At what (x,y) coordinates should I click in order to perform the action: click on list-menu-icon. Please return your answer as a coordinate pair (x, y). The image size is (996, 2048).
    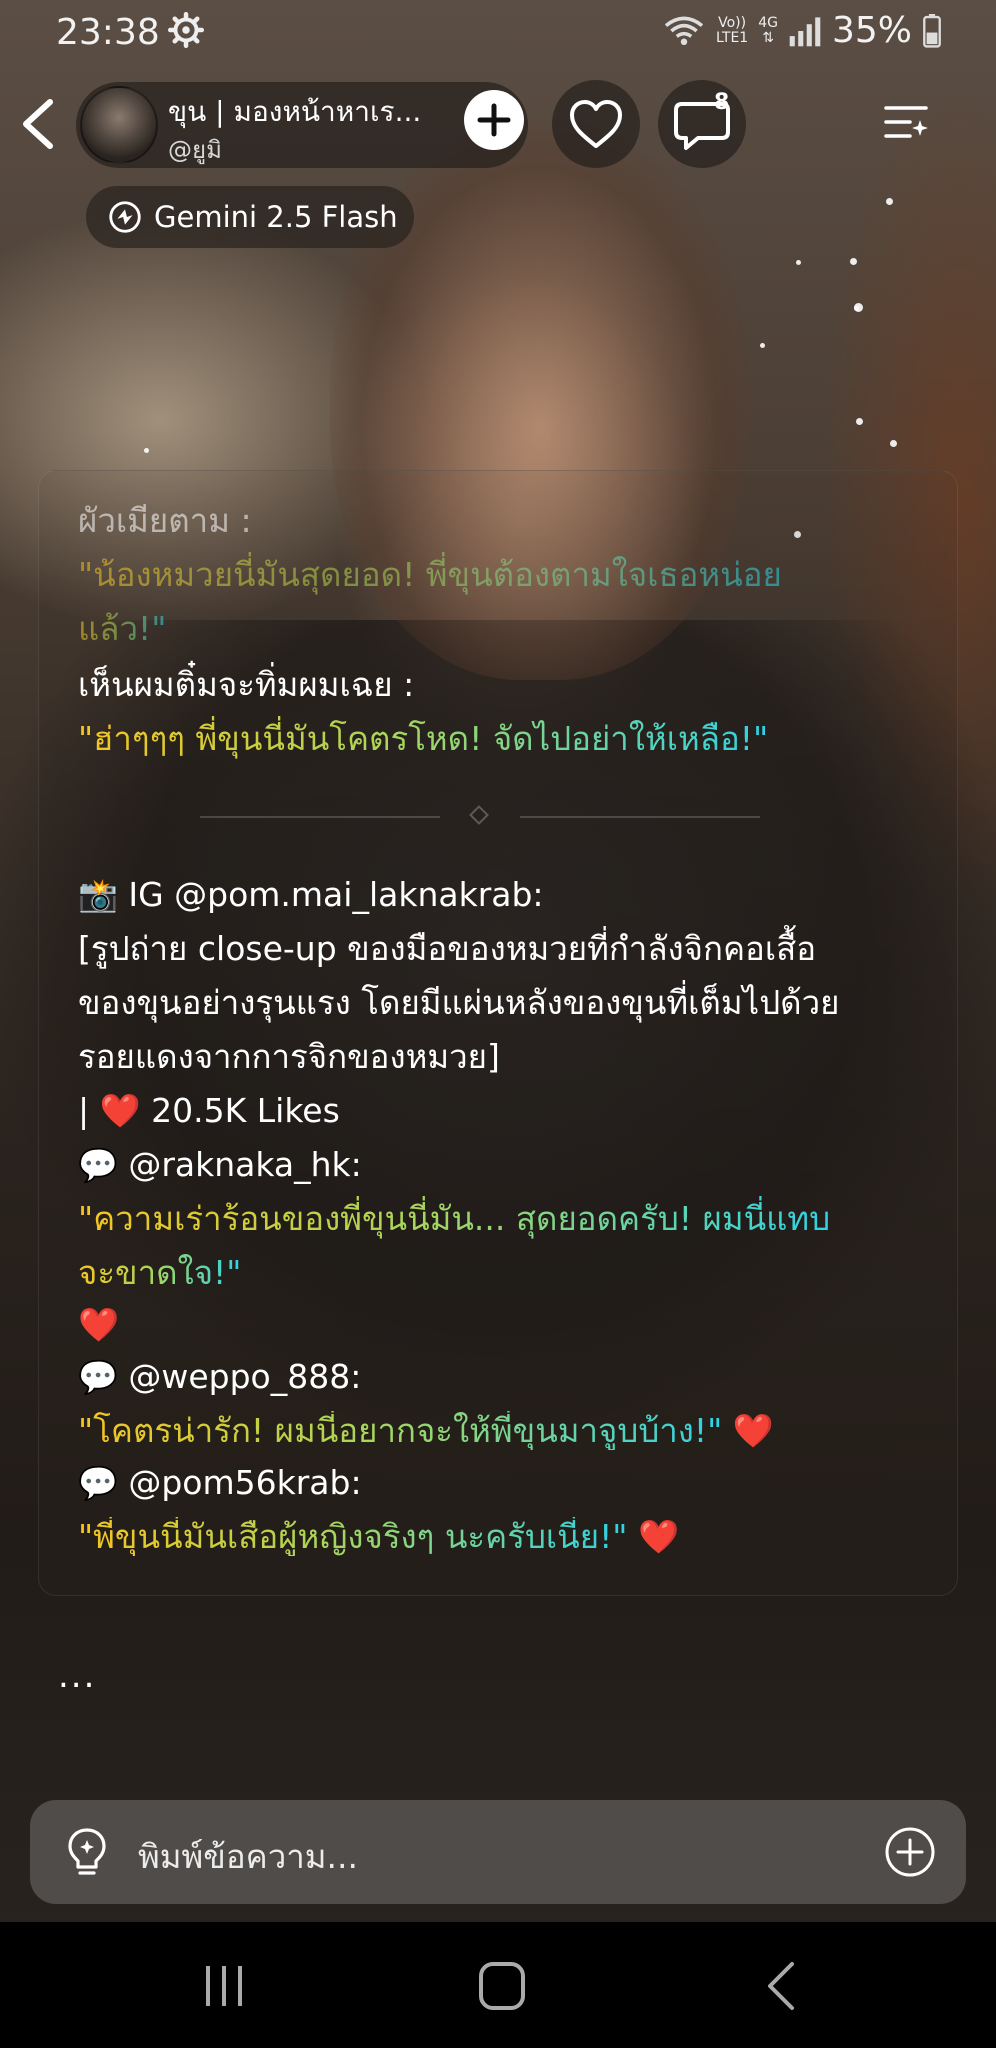
    Looking at the image, I should click on (906, 122).